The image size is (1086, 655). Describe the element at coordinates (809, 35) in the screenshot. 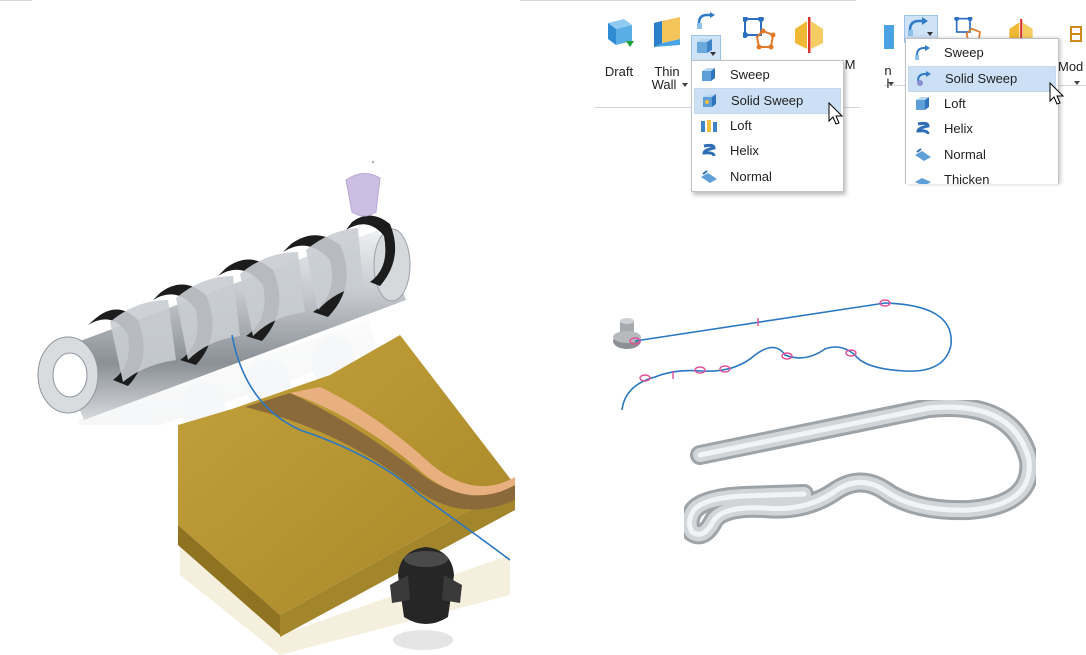

I see `mirror-icon` at that location.